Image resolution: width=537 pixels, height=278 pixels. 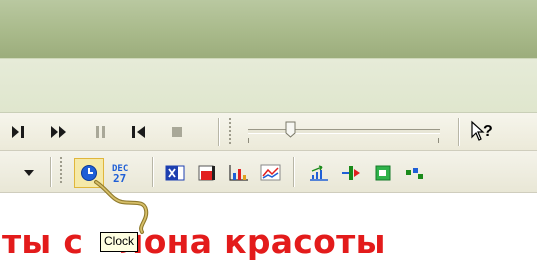 I want to click on excel-sheet-icon, so click(x=175, y=173).